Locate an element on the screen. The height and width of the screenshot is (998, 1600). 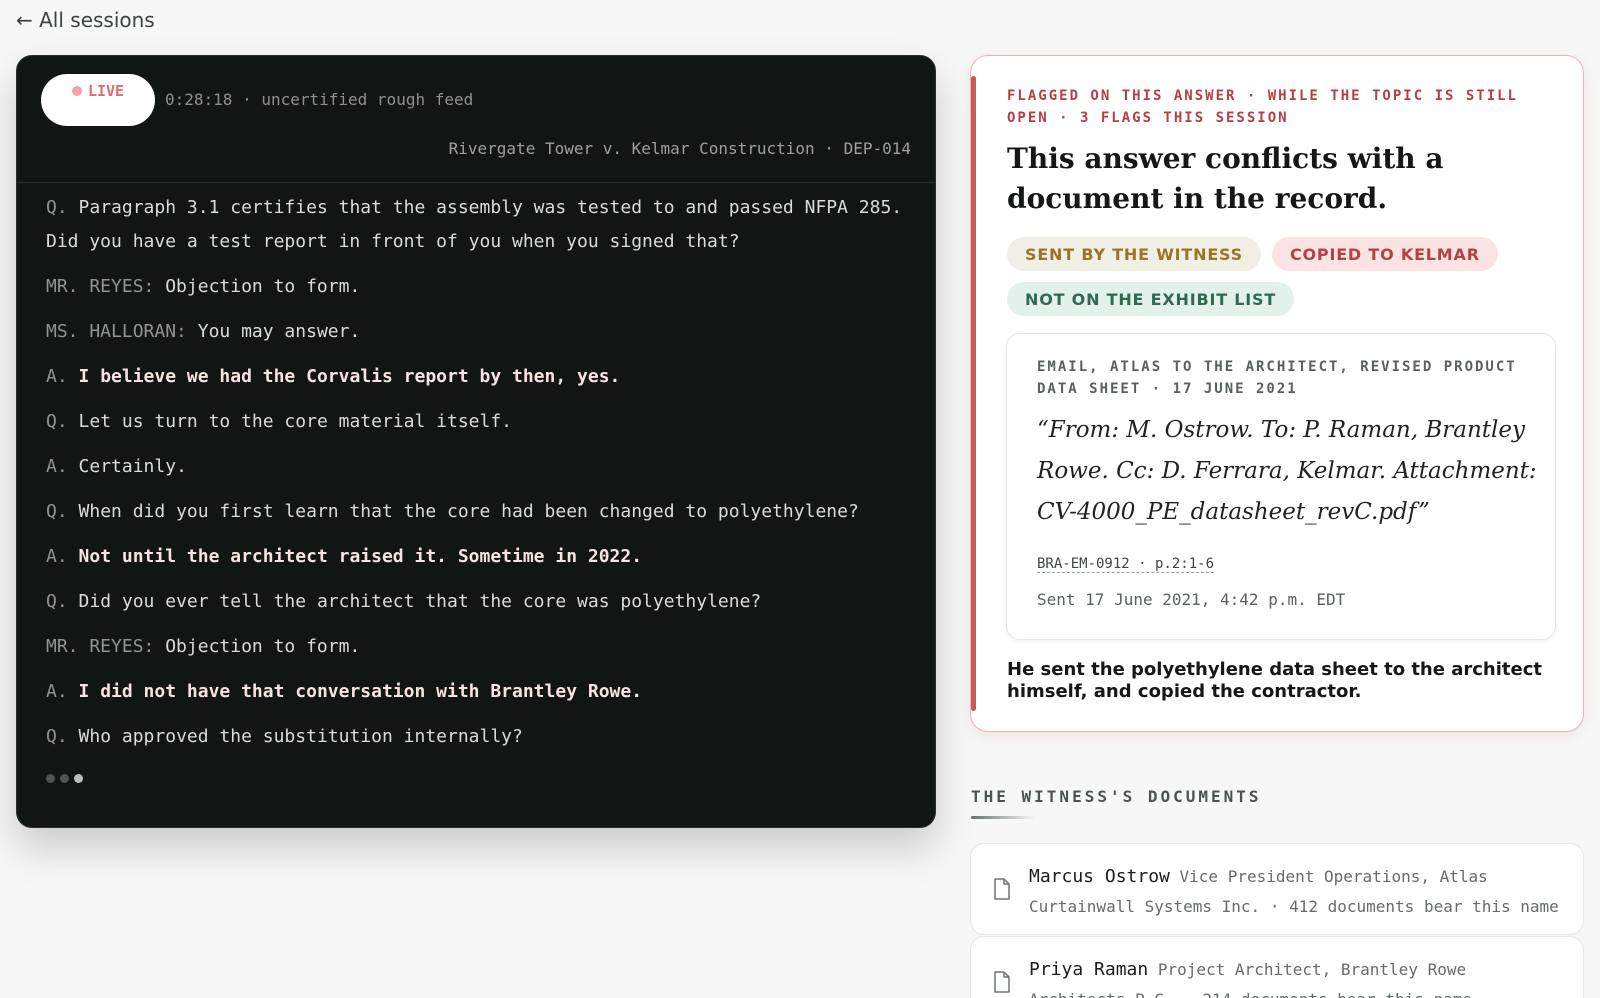
person-name: Marcus Ostrow is located at coordinates (1099, 876).